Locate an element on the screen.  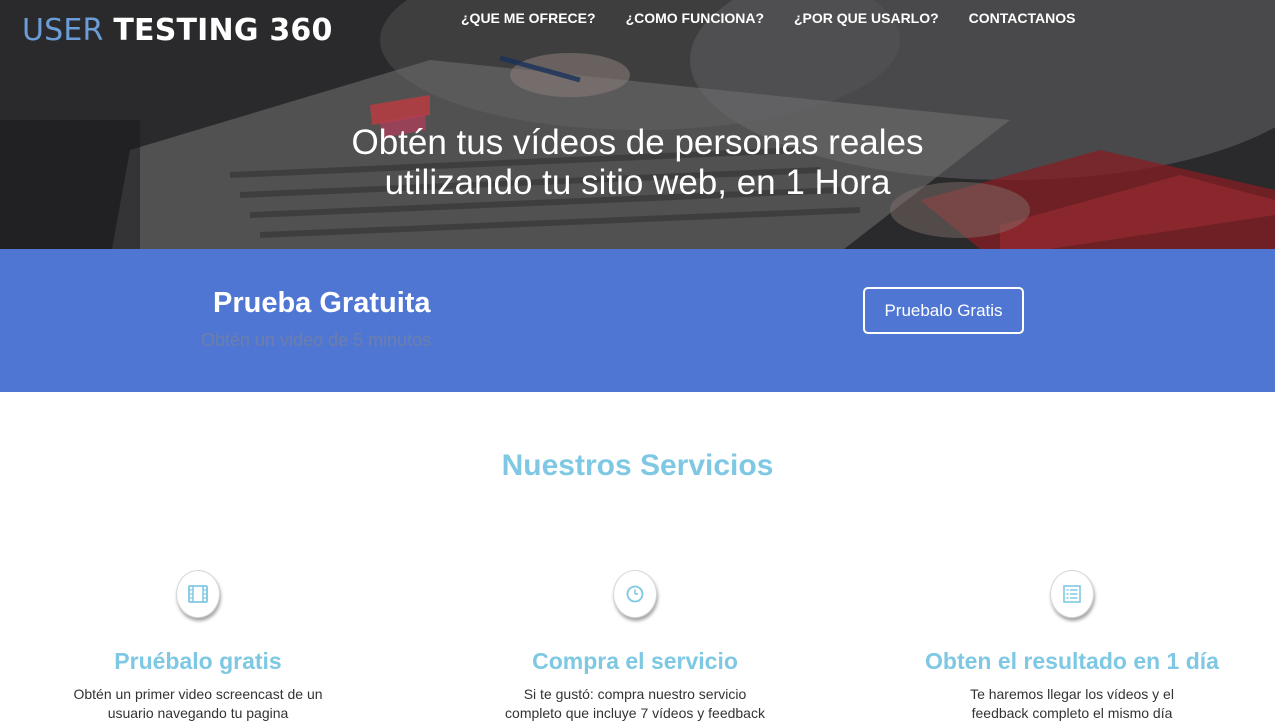
service-title: Compra el servicio is located at coordinates (635, 661).